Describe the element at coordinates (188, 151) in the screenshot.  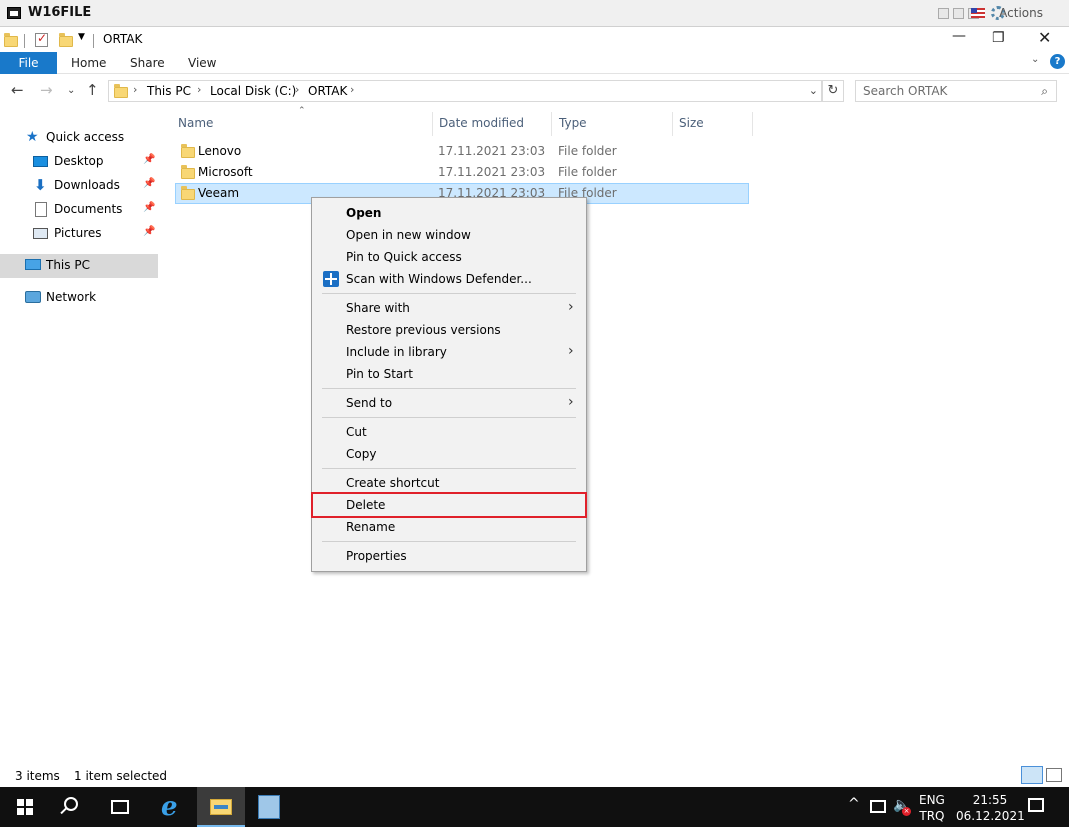
I see `folder-icon` at that location.